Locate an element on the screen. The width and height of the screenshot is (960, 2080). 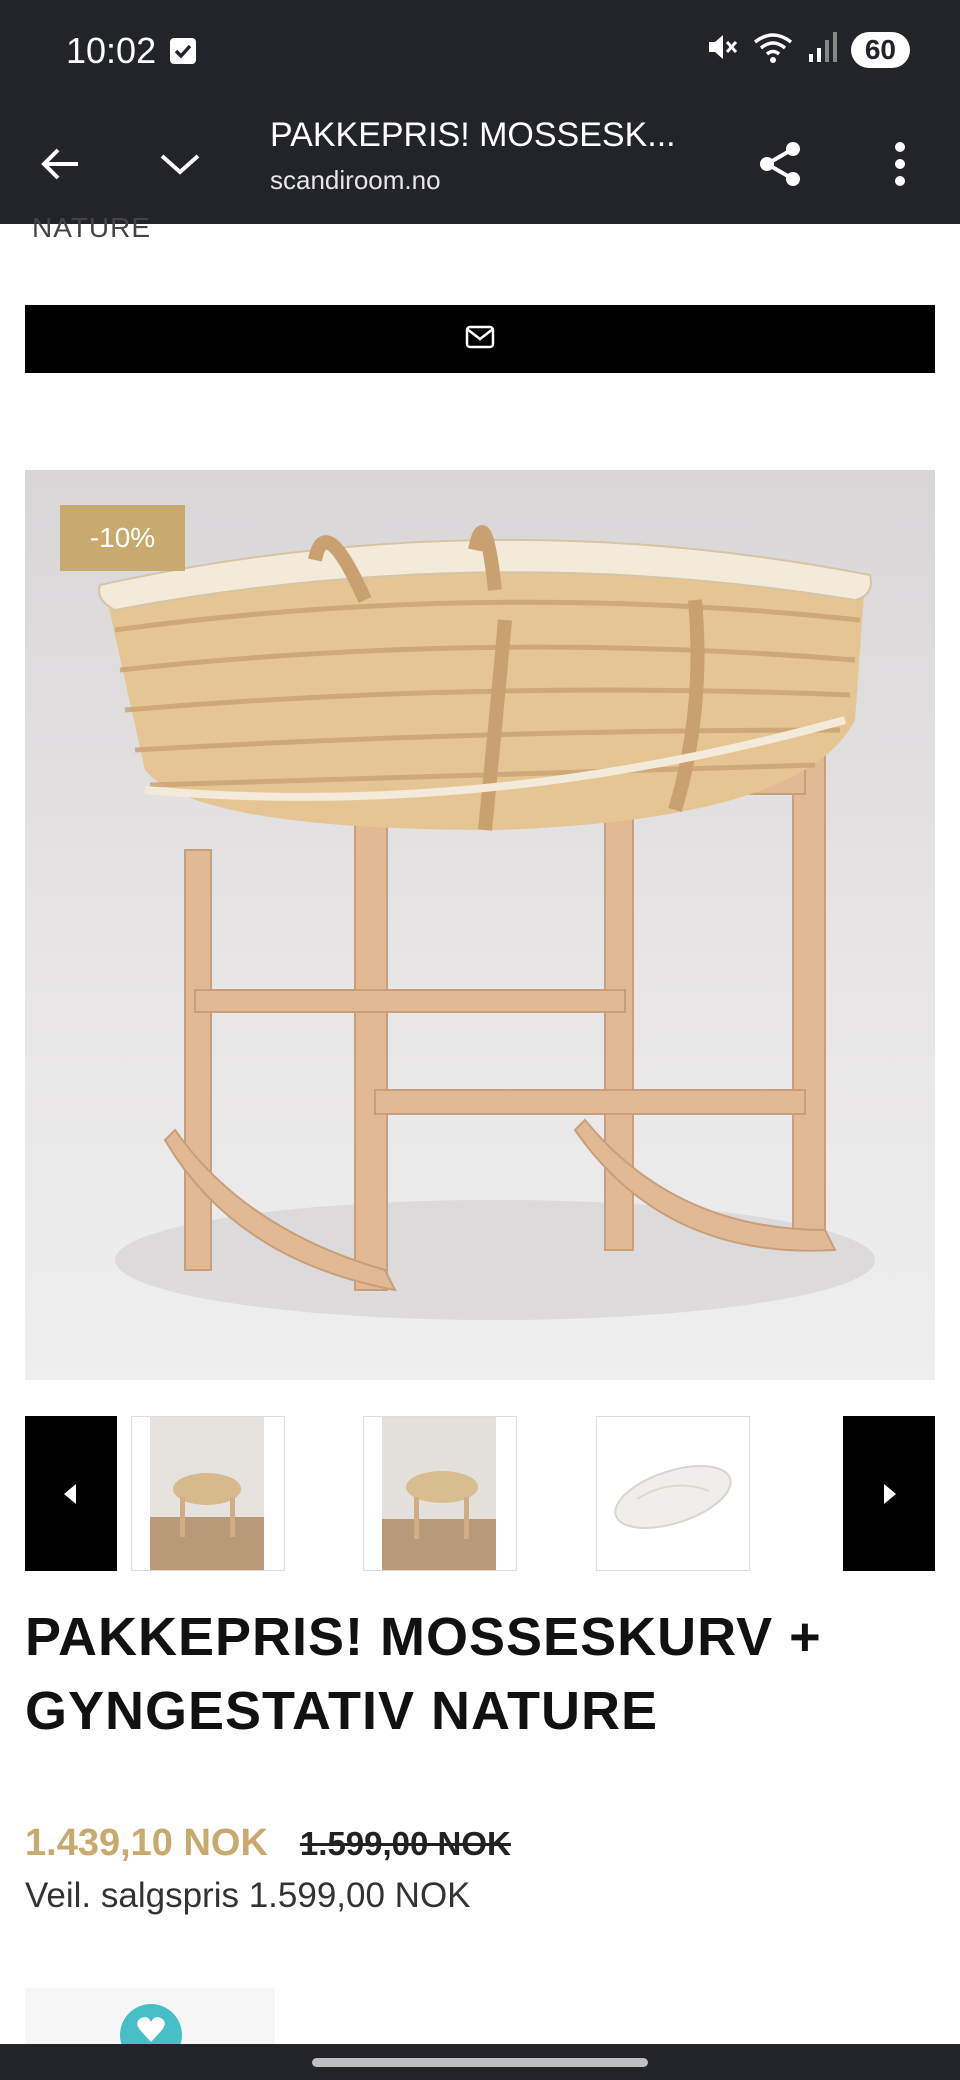
system-nav-bar is located at coordinates (480, 2062).